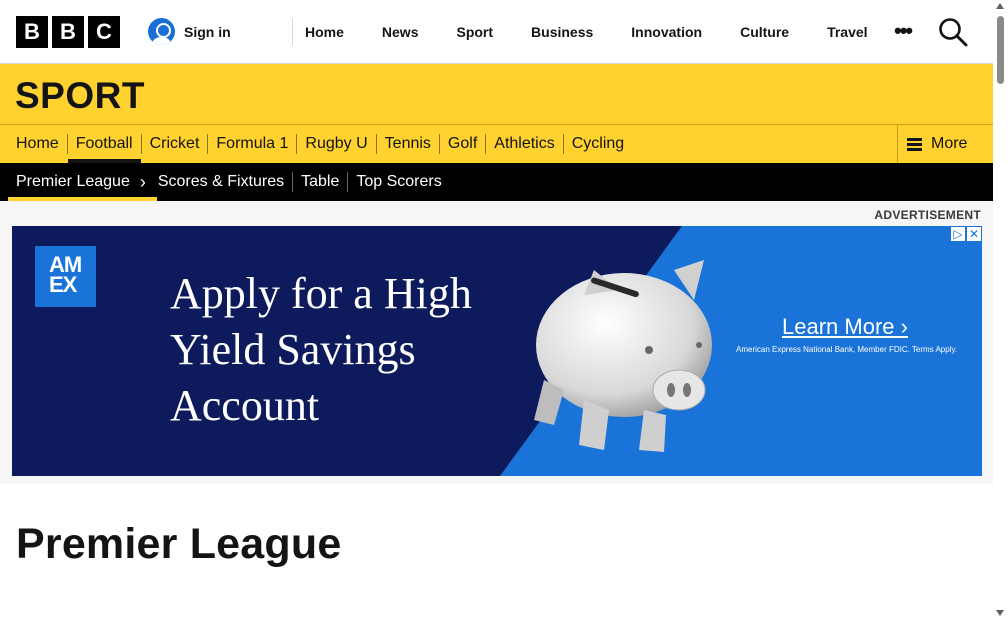 This screenshot has height=621, width=1008. What do you see at coordinates (845, 327) in the screenshot?
I see `learn-more-link: Learn More ›` at bounding box center [845, 327].